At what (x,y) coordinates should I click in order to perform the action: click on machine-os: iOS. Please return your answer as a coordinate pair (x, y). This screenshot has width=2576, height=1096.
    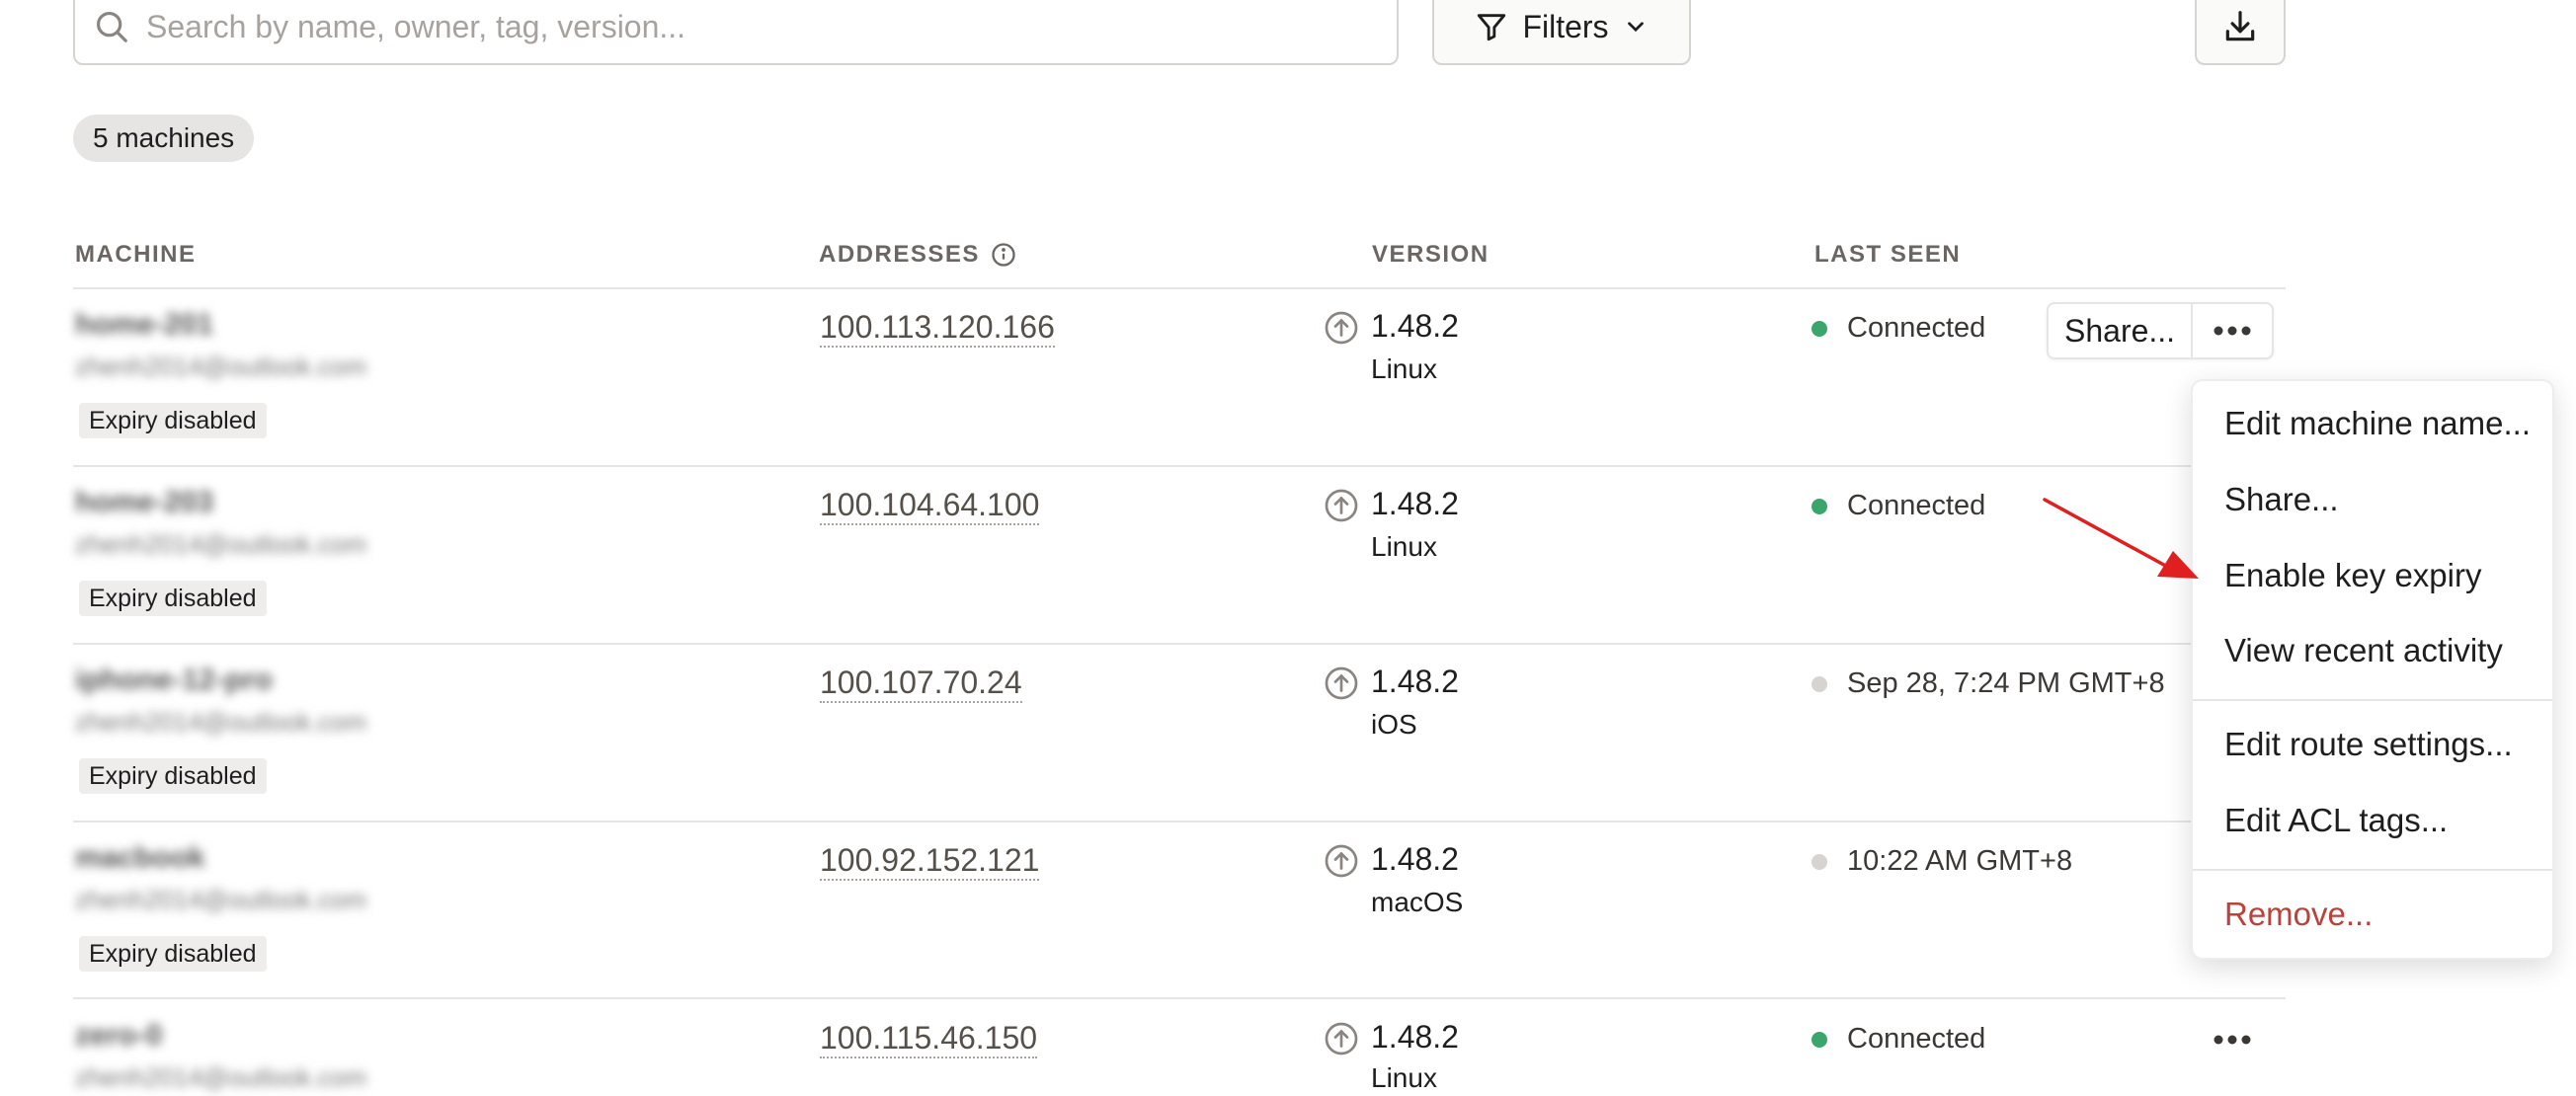
    Looking at the image, I should click on (1394, 724).